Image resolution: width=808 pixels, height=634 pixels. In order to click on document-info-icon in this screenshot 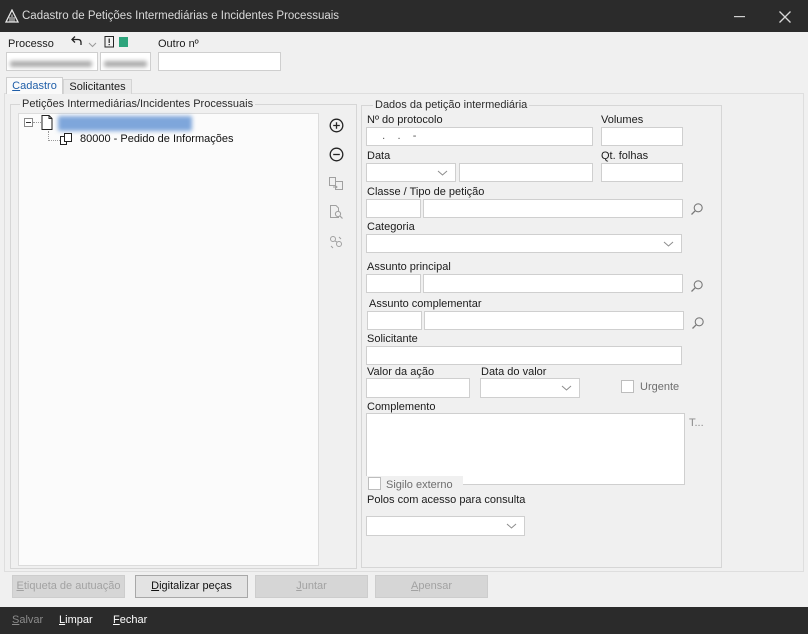, I will do `click(109, 42)`.